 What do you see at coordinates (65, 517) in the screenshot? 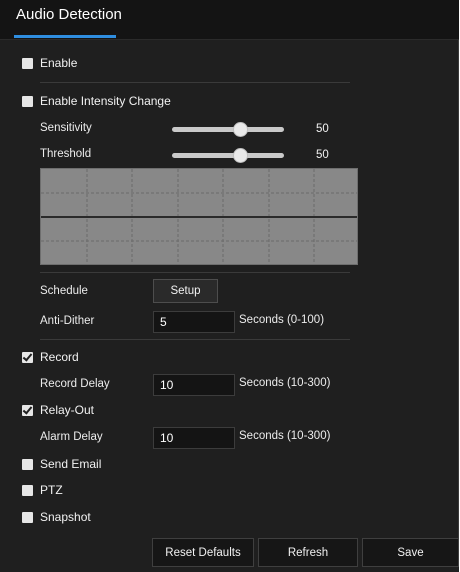
I see `snapshot-label: Snapshot` at bounding box center [65, 517].